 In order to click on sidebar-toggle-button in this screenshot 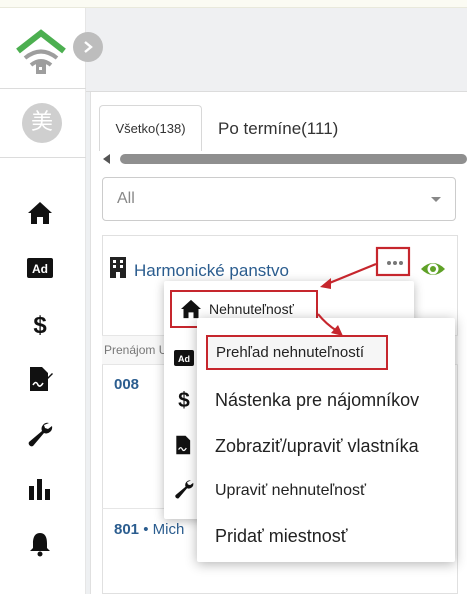, I will do `click(88, 47)`.